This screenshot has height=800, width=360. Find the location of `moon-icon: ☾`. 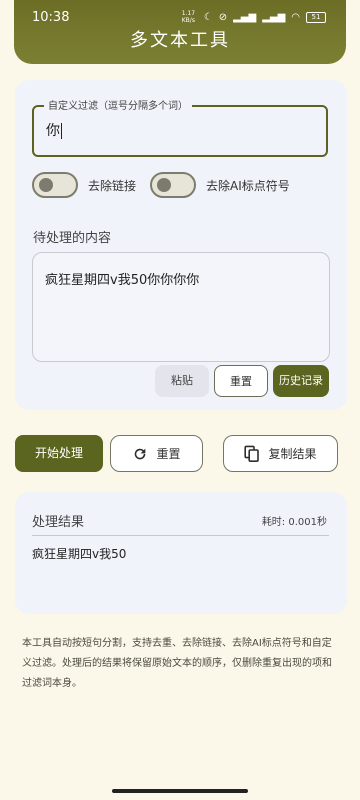

moon-icon: ☾ is located at coordinates (208, 17).